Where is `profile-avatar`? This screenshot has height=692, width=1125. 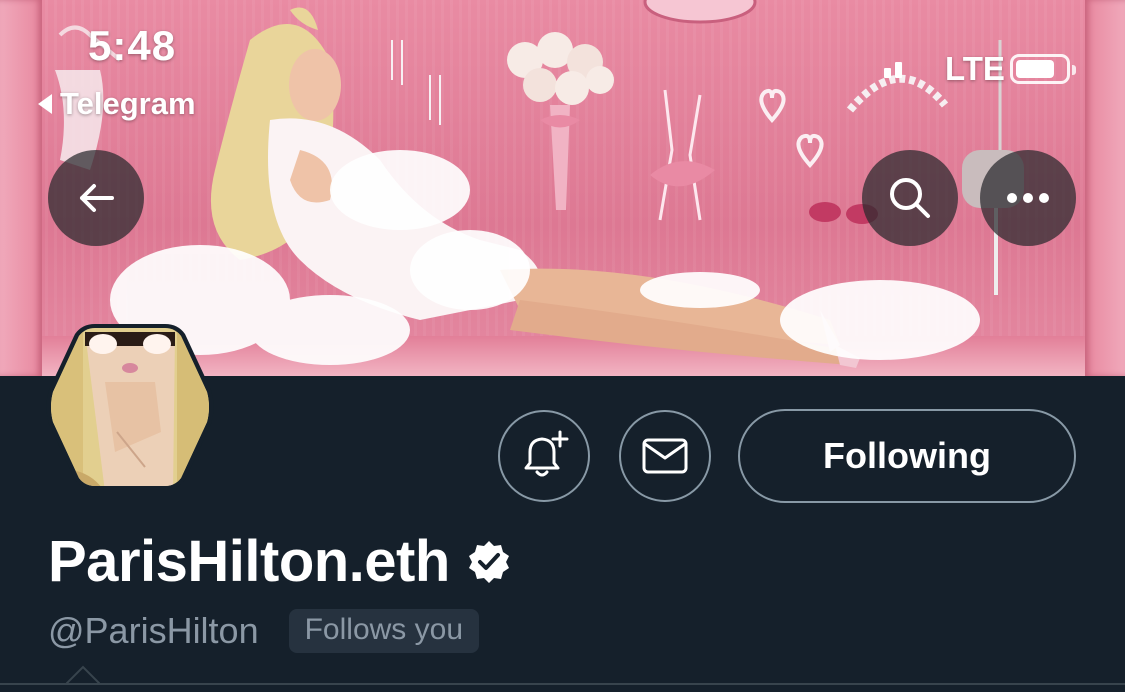
profile-avatar is located at coordinates (130, 407).